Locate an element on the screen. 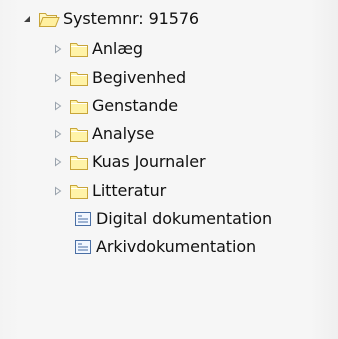 Image resolution: width=338 pixels, height=339 pixels. tree-item-label: Litteratur is located at coordinates (129, 190).